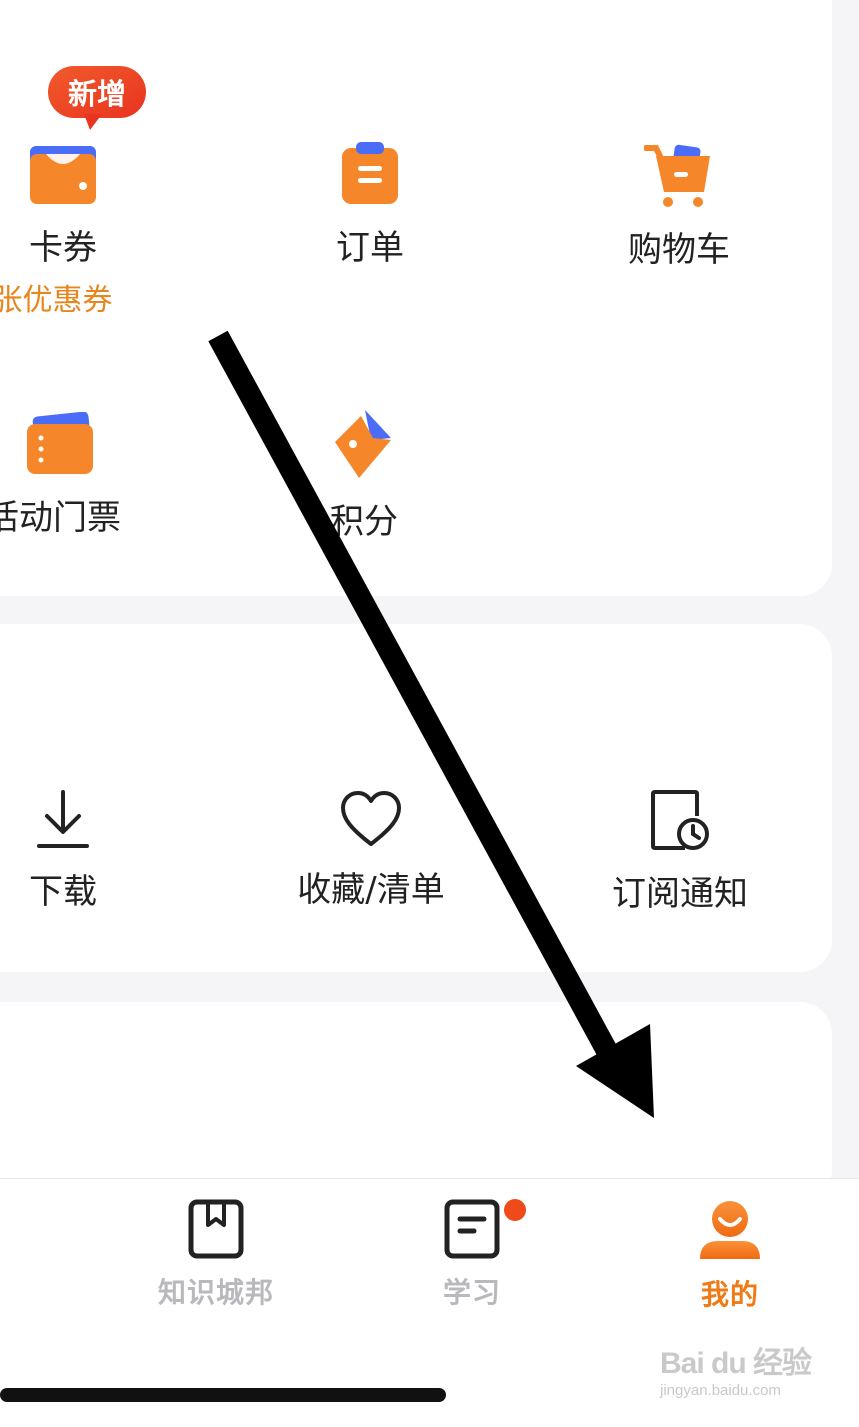 The width and height of the screenshot is (859, 1427). What do you see at coordinates (736, 1363) in the screenshot?
I see `watermark-logo: Bai du 经验` at bounding box center [736, 1363].